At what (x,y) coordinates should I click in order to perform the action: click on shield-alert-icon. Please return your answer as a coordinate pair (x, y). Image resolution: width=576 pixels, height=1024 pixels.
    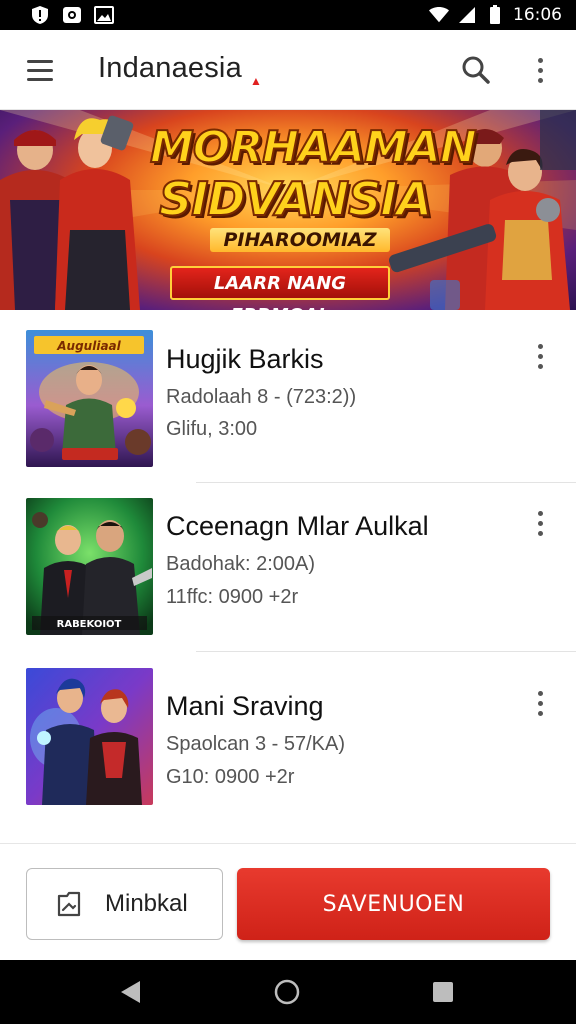
    Looking at the image, I should click on (40, 15).